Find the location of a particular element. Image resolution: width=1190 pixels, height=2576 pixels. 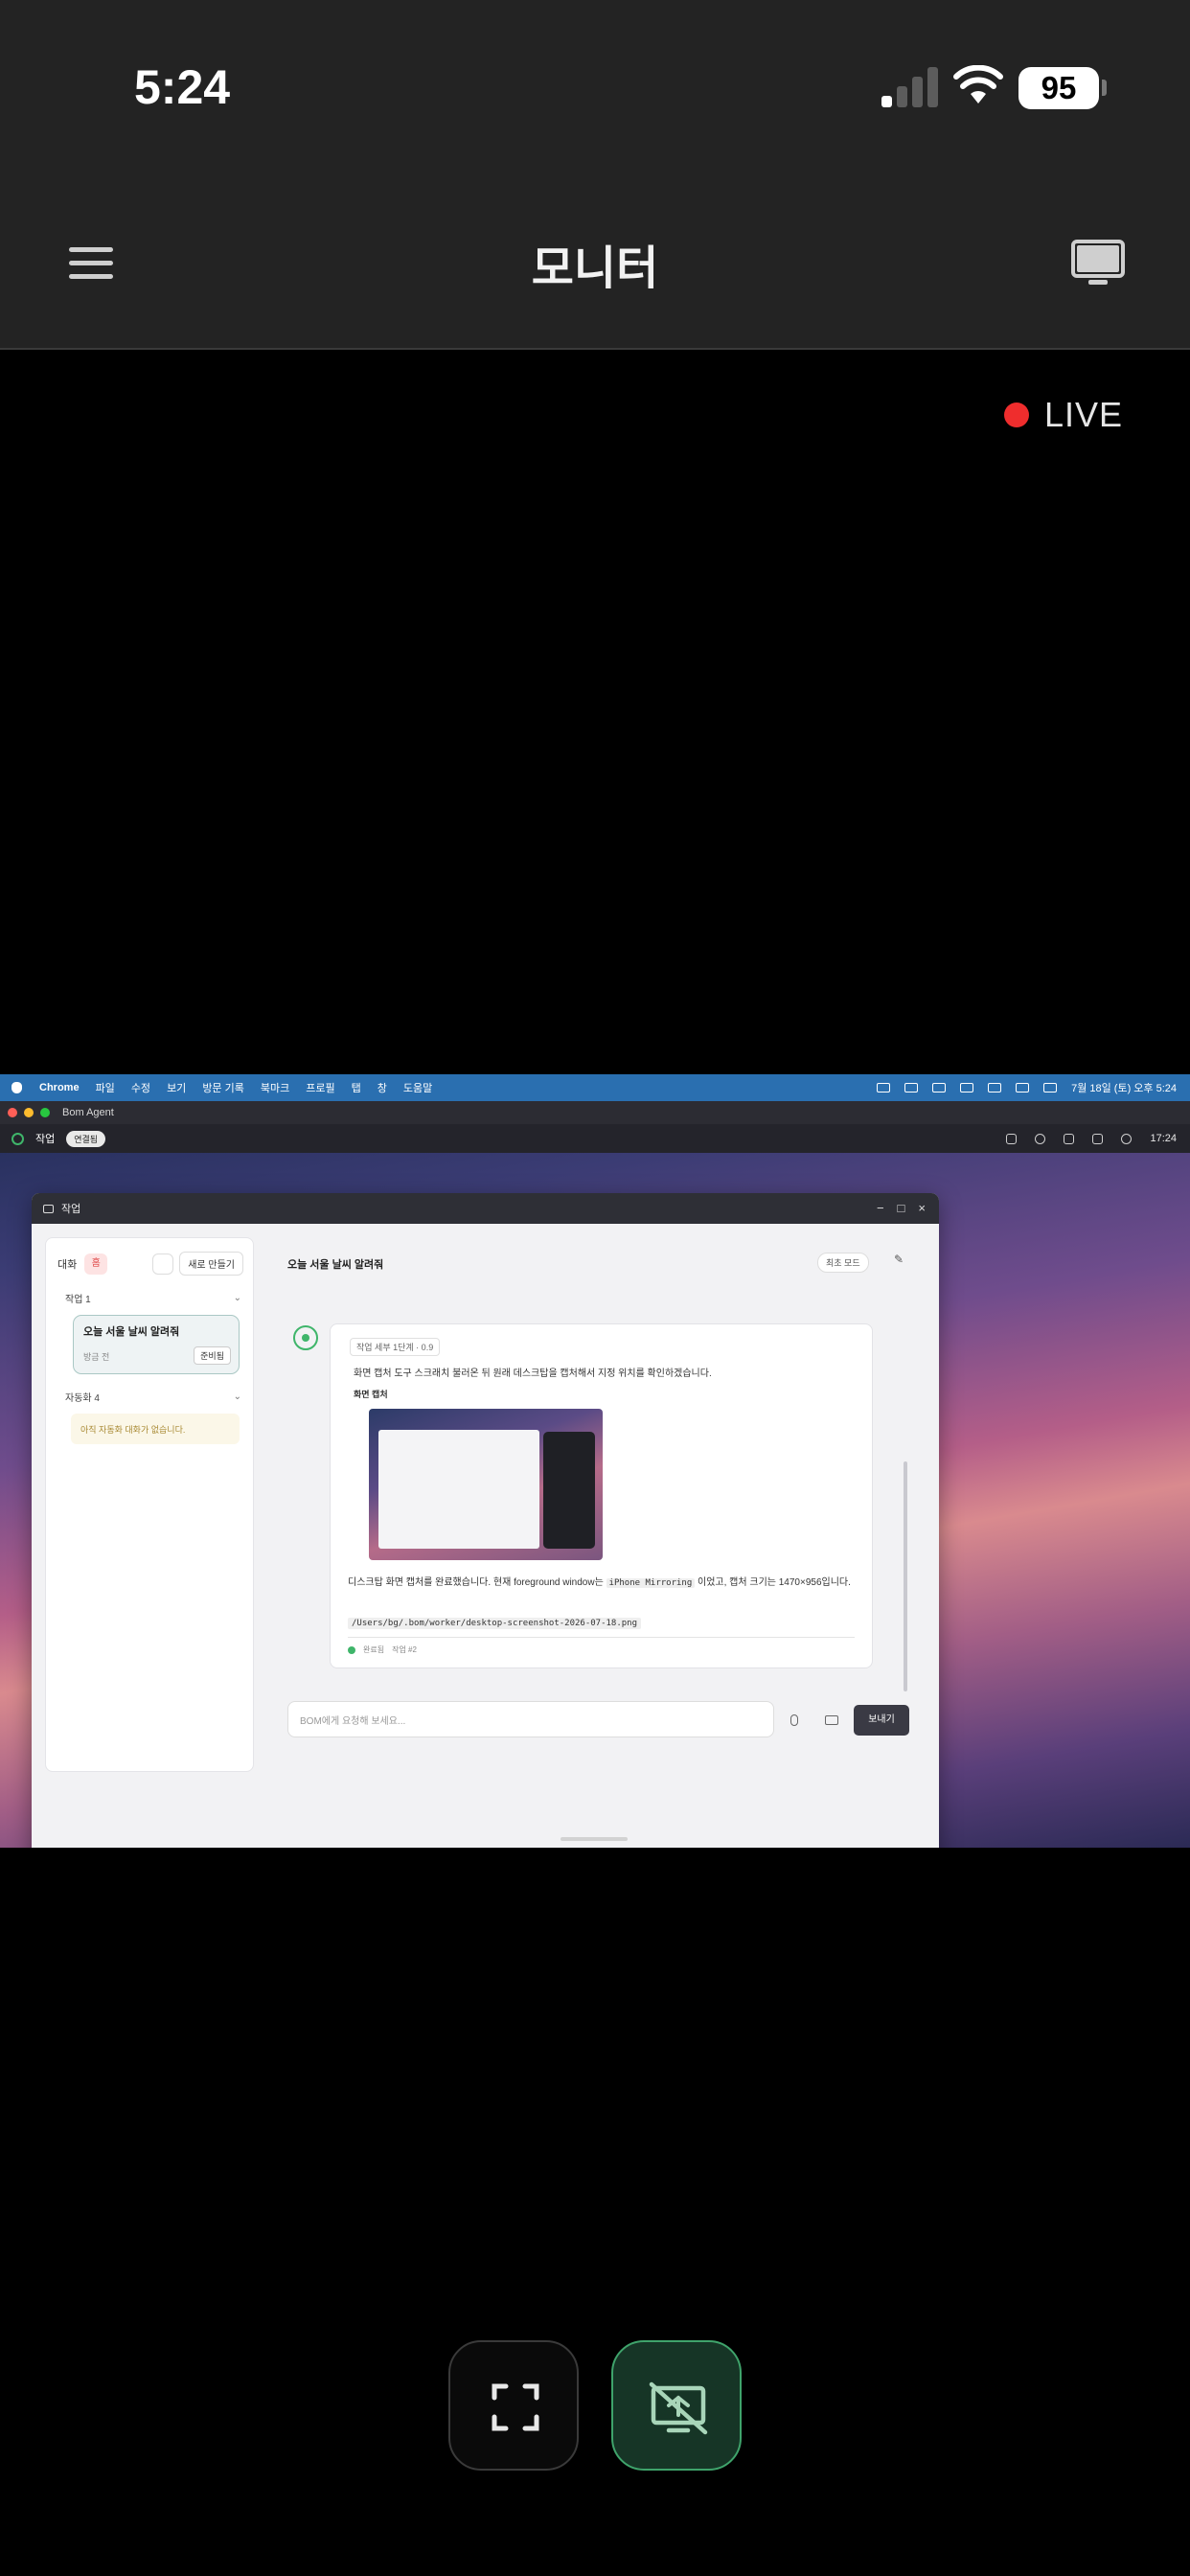

fullscreen-icon is located at coordinates (515, 2407).